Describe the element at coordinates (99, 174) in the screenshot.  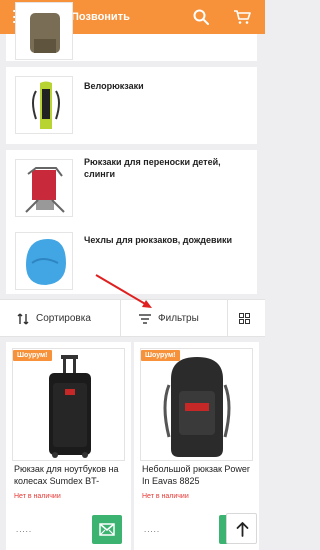
I see `category-label-line2: слинги` at that location.